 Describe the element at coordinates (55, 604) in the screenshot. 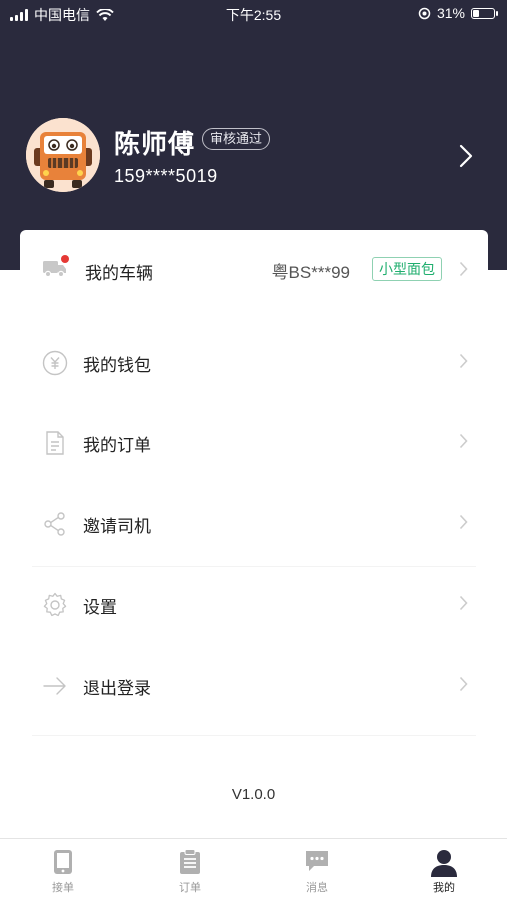

I see `gear-icon` at that location.